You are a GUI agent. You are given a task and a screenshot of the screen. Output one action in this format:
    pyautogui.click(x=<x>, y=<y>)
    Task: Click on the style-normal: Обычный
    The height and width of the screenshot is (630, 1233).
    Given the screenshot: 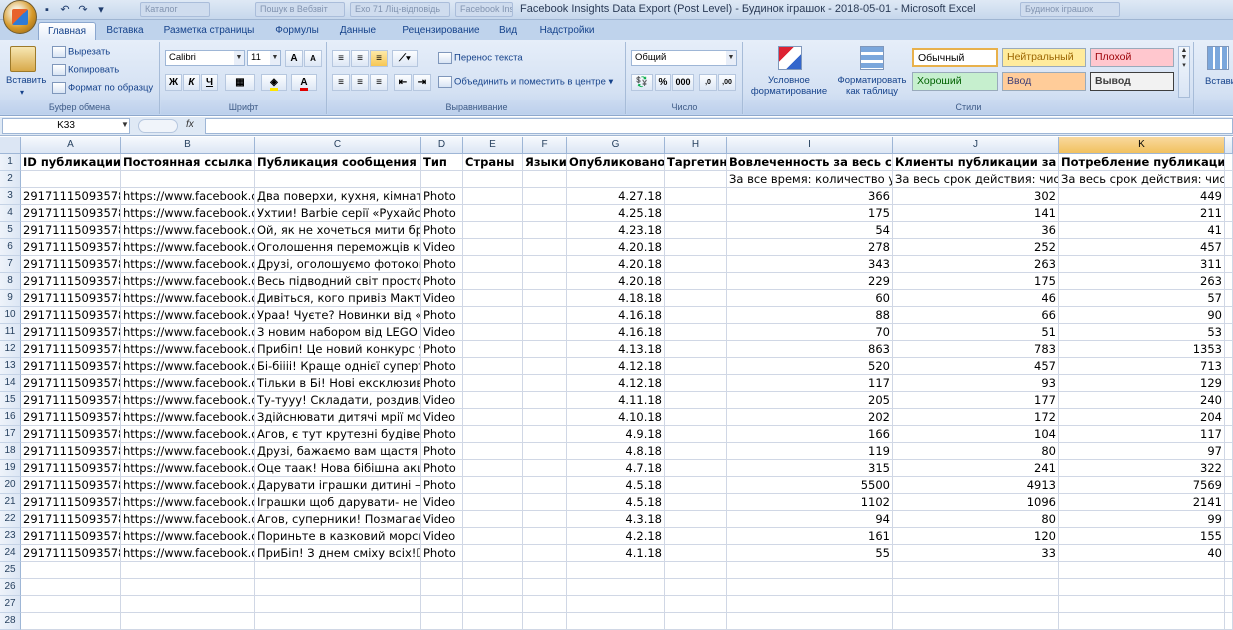 What is the action you would take?
    pyautogui.click(x=955, y=57)
    